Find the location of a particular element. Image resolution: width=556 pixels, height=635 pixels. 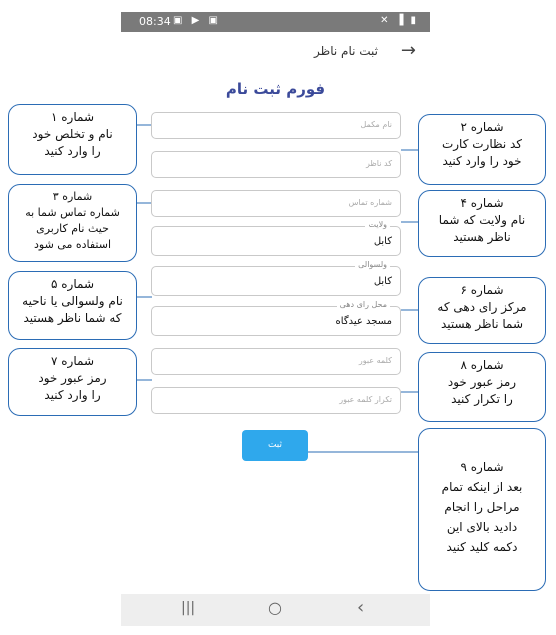

status-bar: 08:34 ▣ ▶ ▣ ✕ ▐ ▮ is located at coordinates (275, 22).